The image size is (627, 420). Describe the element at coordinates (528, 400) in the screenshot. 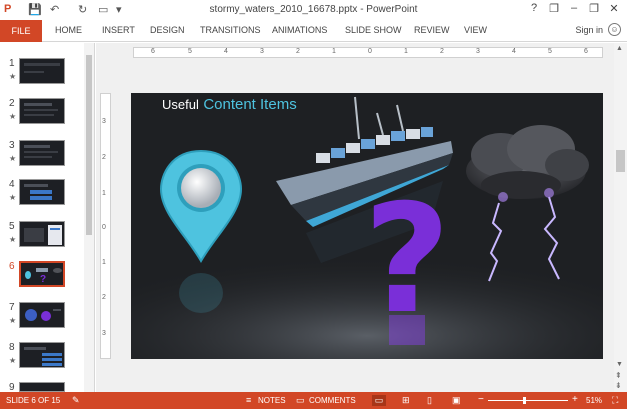

I see `zoom-slider` at that location.